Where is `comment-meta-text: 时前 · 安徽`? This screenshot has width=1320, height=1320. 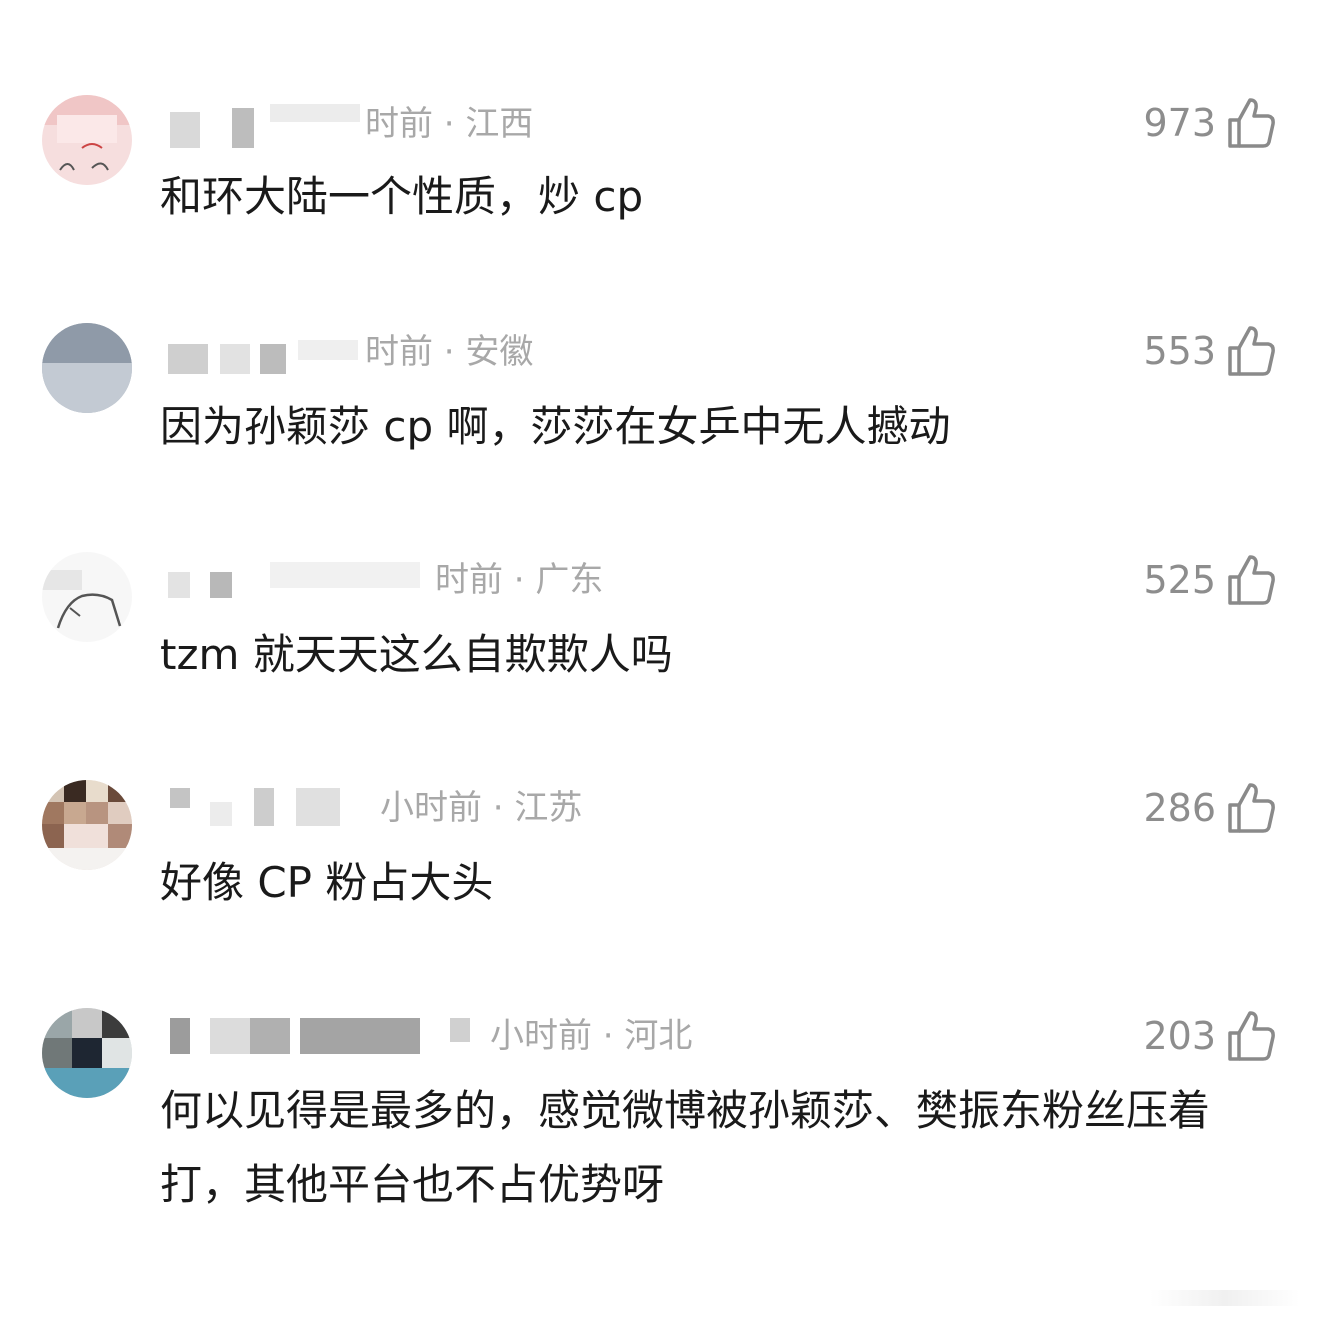 comment-meta-text: 时前 · 安徽 is located at coordinates (449, 352).